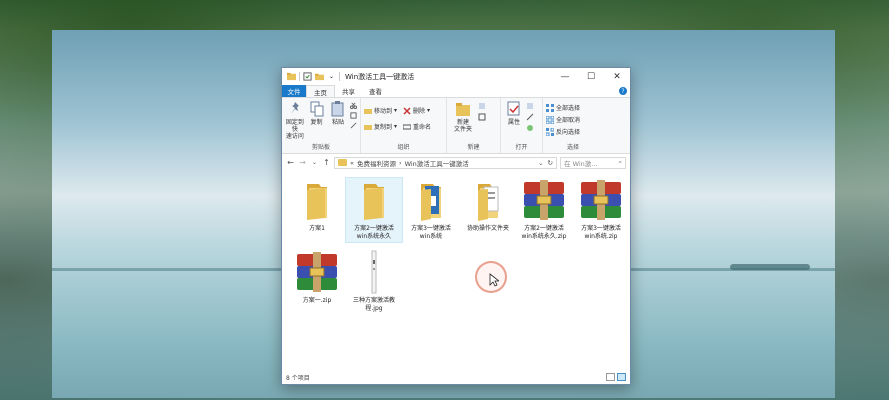 The width and height of the screenshot is (889, 400). What do you see at coordinates (620, 162) in the screenshot?
I see `search-icon: ⌕` at bounding box center [620, 162].